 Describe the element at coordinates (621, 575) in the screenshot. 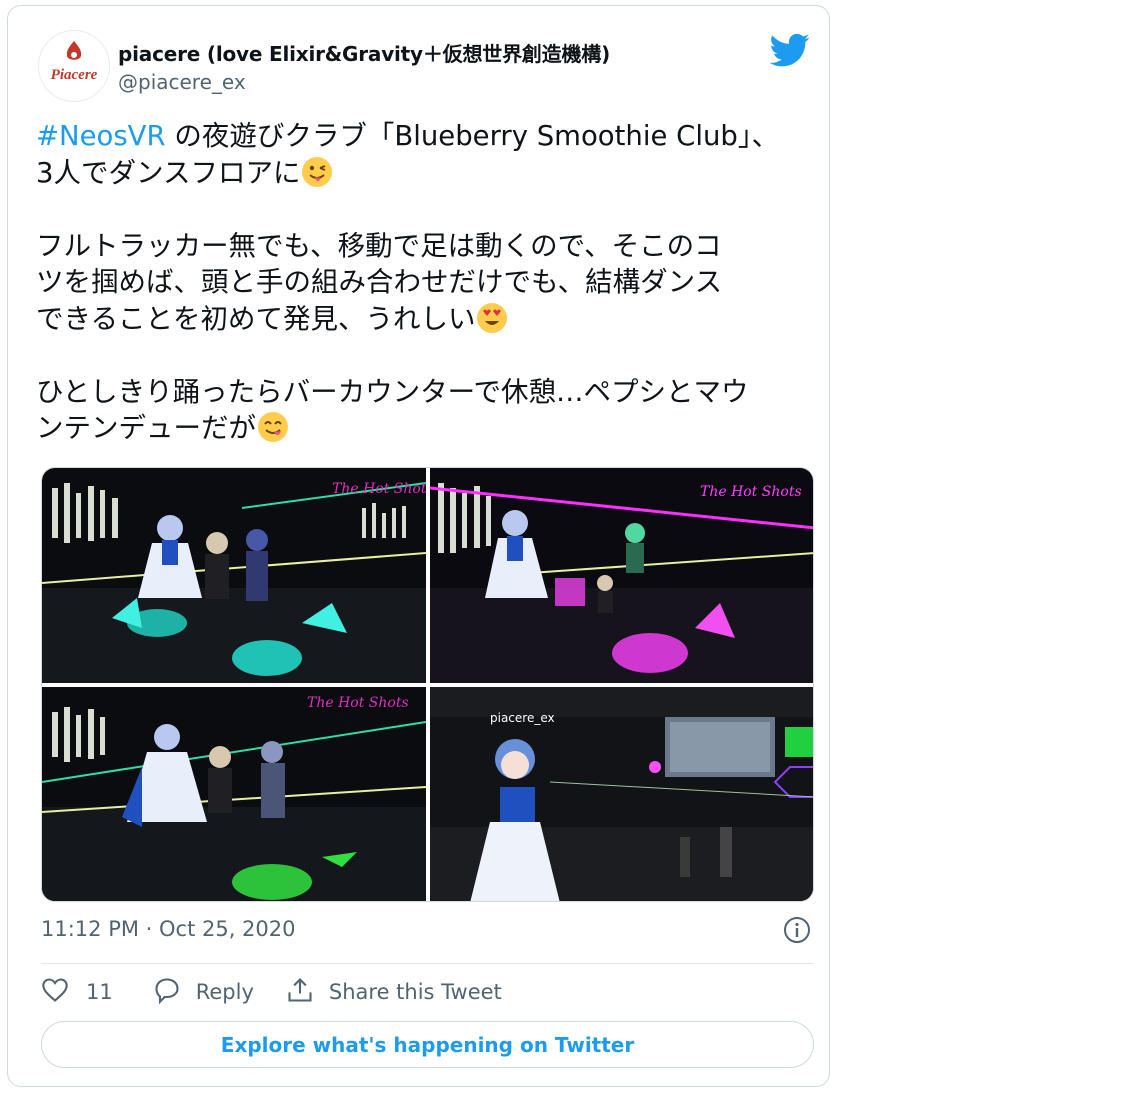

I see `photo-dance-floor-2: The Hot Shots` at that location.